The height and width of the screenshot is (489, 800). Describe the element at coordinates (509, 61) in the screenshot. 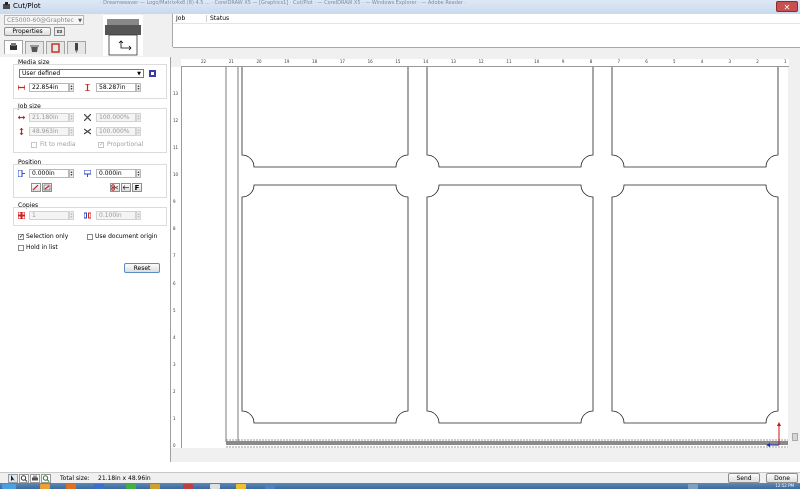

I see `ruler-tick-label: 11` at that location.